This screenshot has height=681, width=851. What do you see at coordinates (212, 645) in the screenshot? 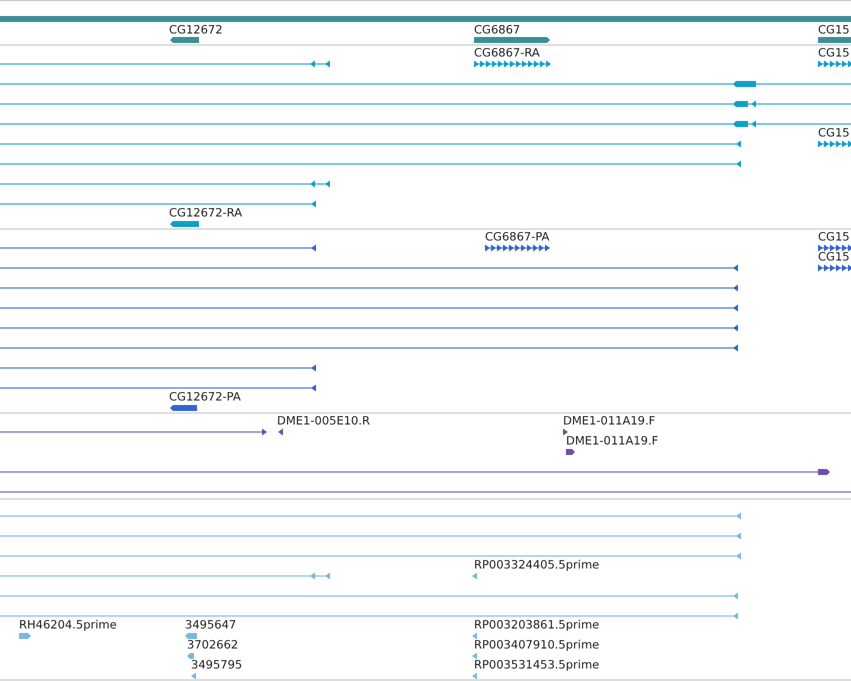
I see `feature-label: 3702662` at bounding box center [212, 645].